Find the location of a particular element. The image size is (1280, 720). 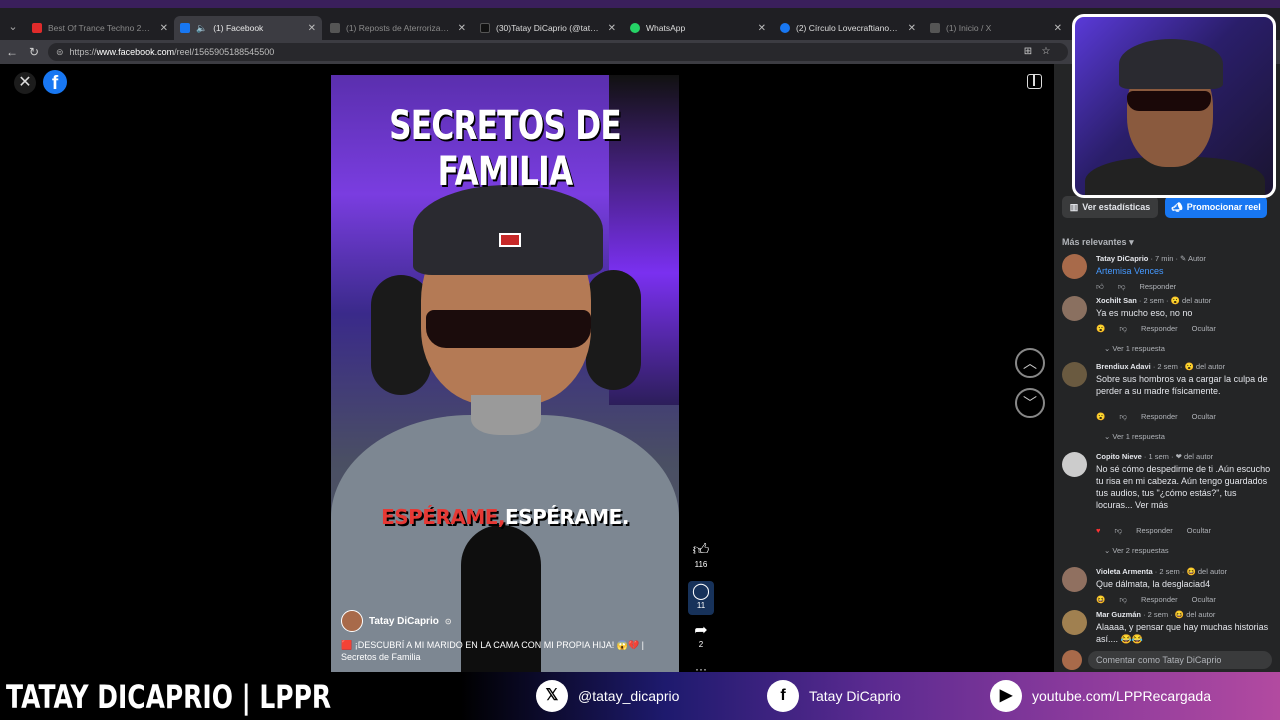

video-title-overlay: SECRETOS DE FAMILIA is located at coordinates (505, 149).